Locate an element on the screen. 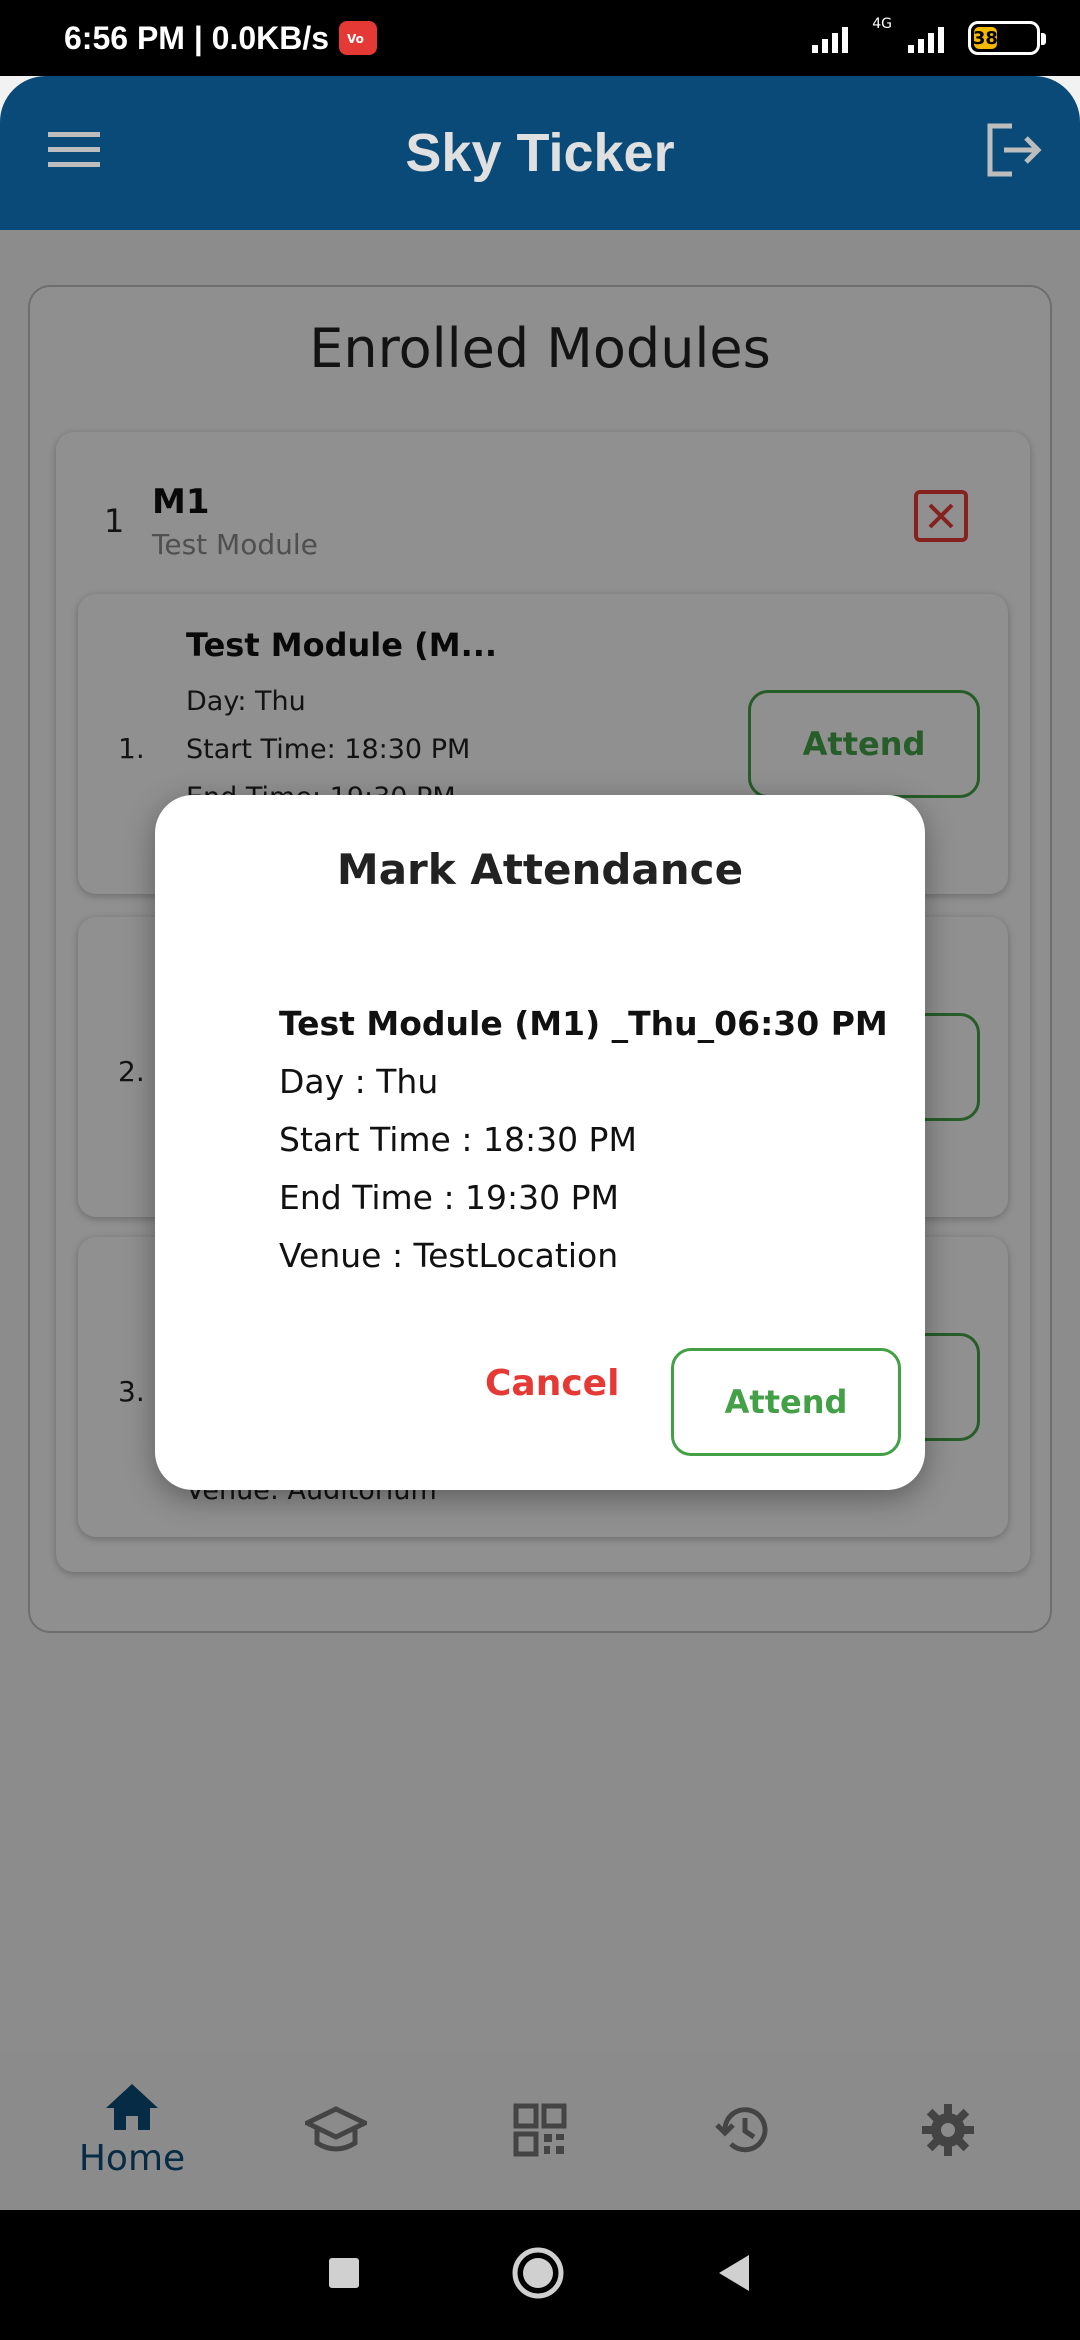 This screenshot has height=2340, width=1080. system-navigation-bar is located at coordinates (540, 2275).